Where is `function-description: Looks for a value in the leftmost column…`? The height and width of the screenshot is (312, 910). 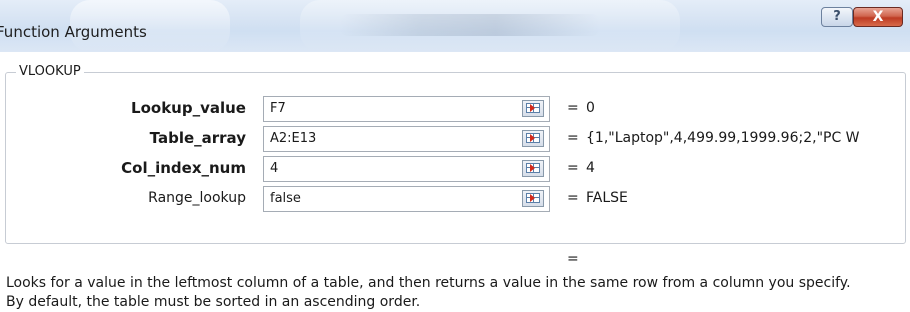 function-description: Looks for a value in the leftmost column… is located at coordinates (456, 293).